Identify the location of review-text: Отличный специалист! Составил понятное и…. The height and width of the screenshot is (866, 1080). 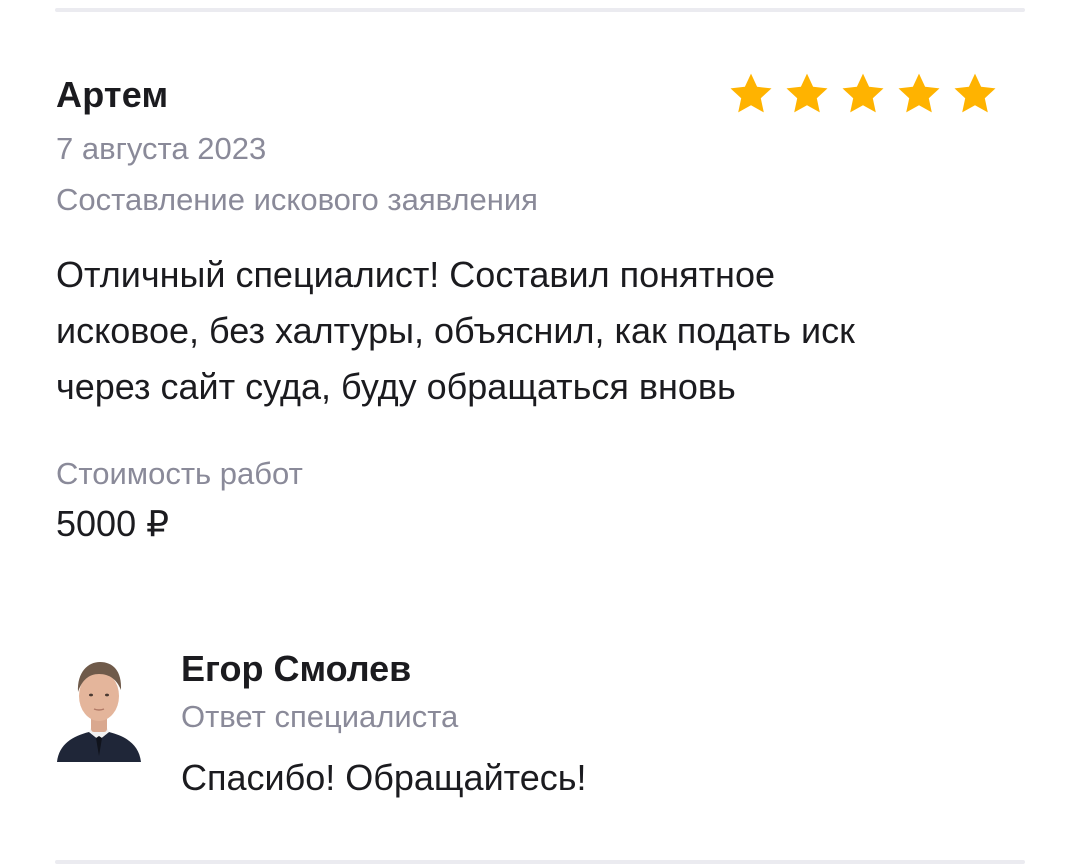
(455, 330).